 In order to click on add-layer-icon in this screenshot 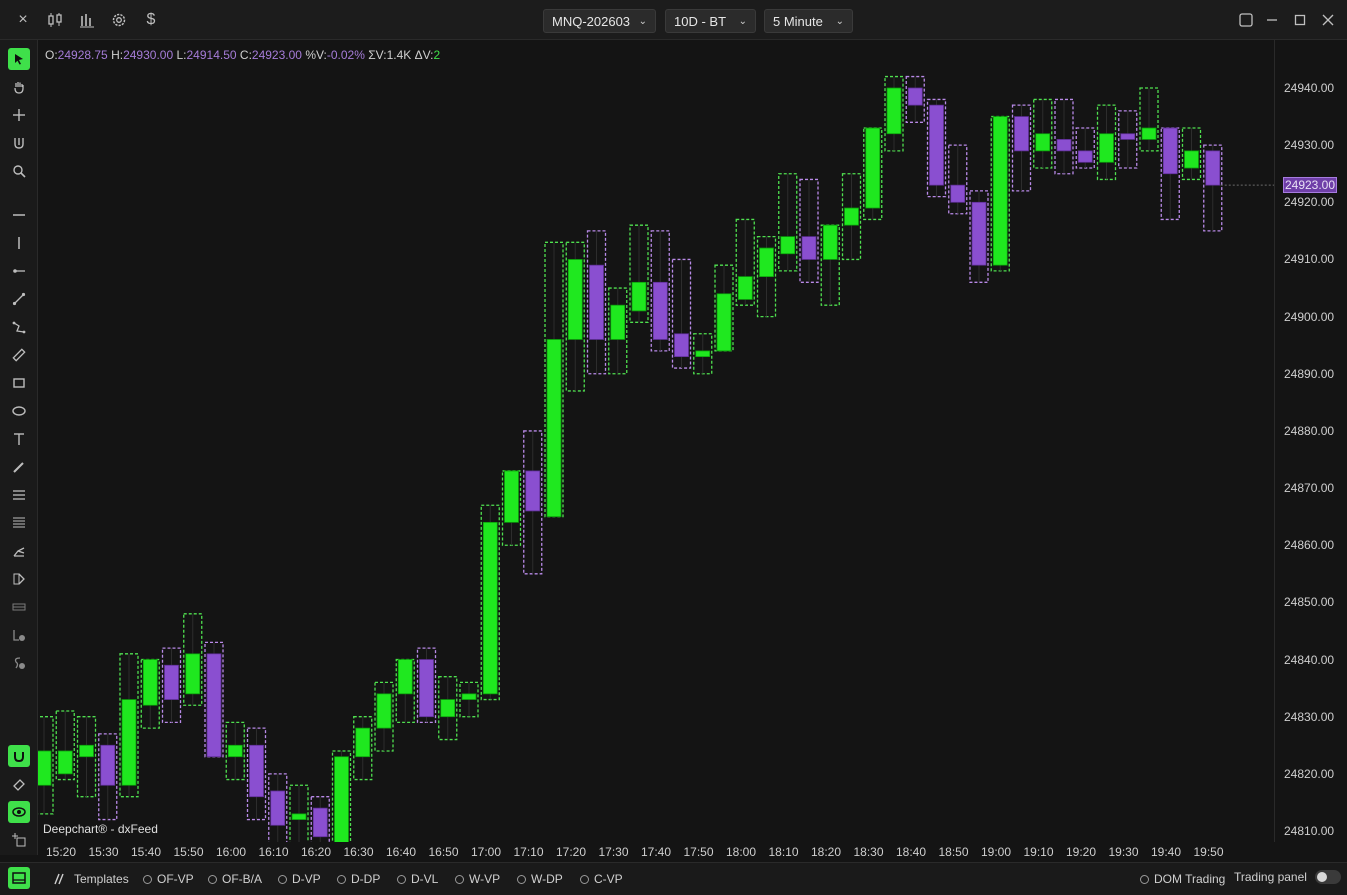, I will do `click(19, 840)`.